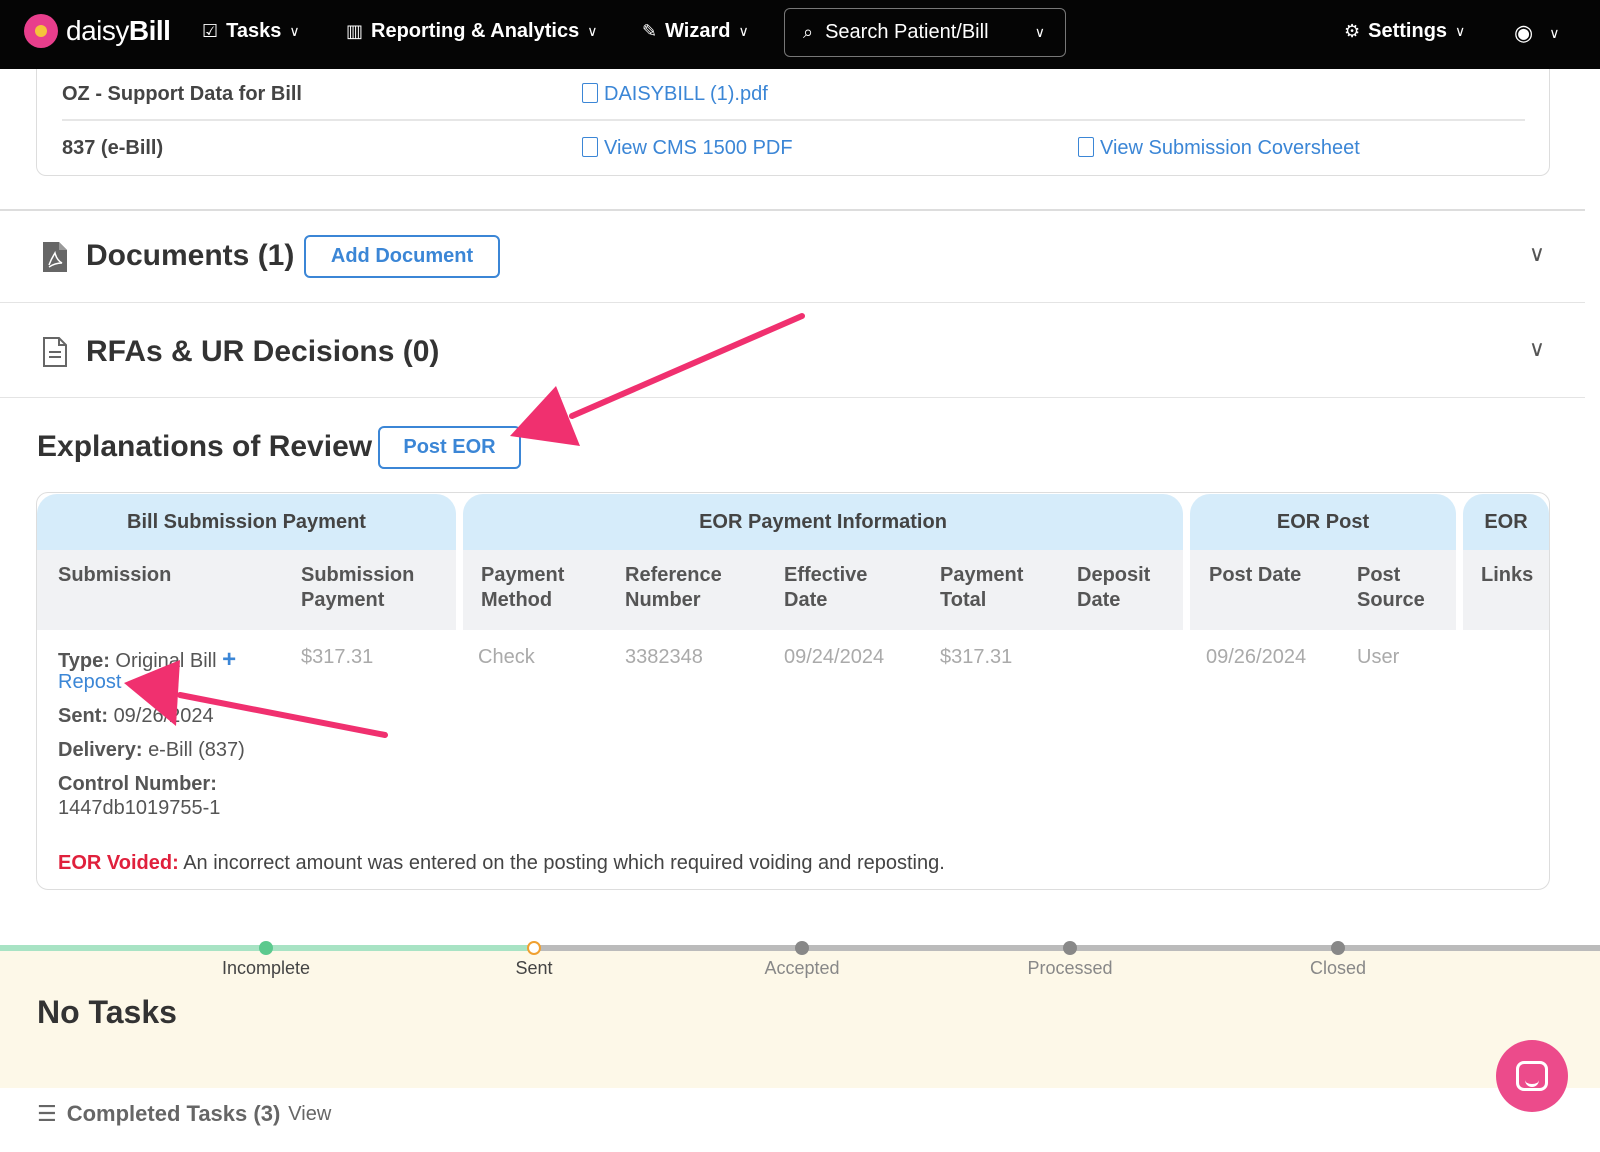 Image resolution: width=1600 pixels, height=1152 pixels. What do you see at coordinates (506, 657) in the screenshot?
I see `cell-payment-method: Check` at bounding box center [506, 657].